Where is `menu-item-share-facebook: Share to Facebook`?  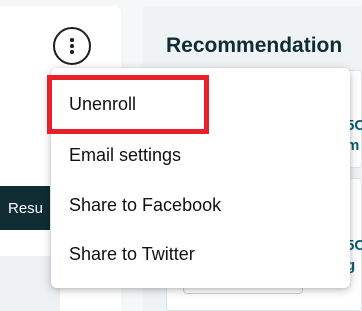
menu-item-share-facebook: Share to Facebook is located at coordinates (145, 205).